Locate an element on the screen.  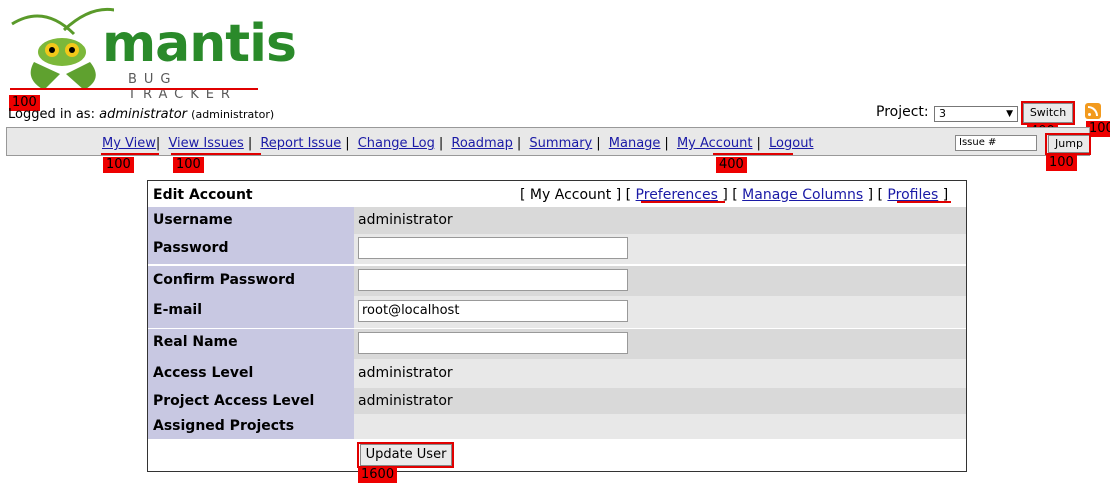
project-access-level-value: administrator is located at coordinates (660, 401).